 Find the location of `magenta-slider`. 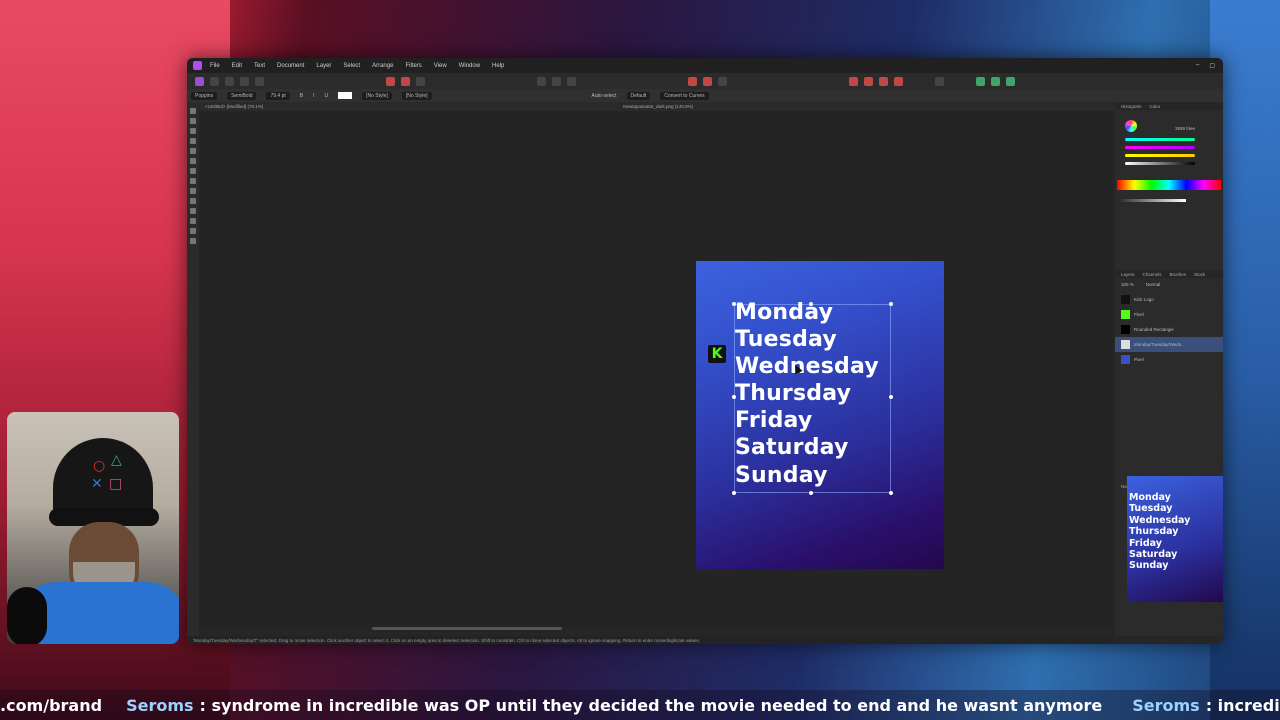

magenta-slider is located at coordinates (1160, 147).